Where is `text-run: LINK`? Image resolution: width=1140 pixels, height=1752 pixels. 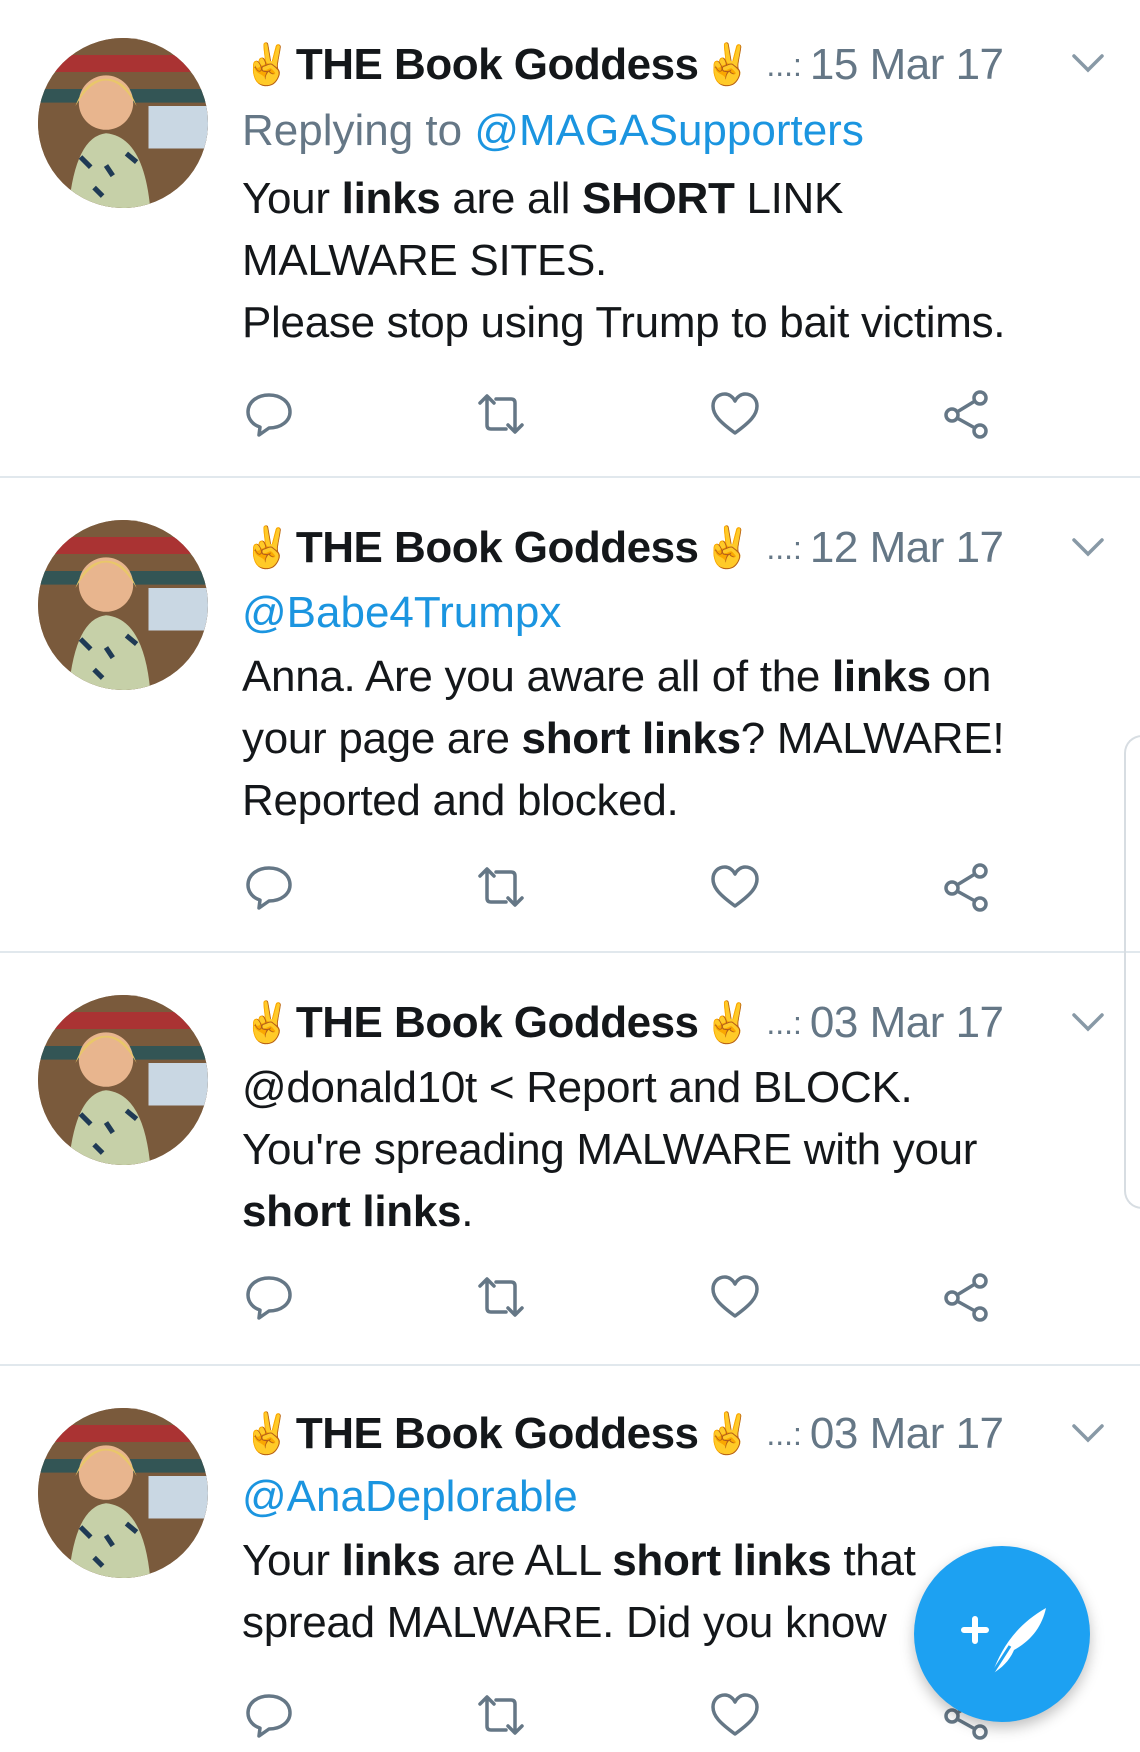
text-run: LINK is located at coordinates (789, 198).